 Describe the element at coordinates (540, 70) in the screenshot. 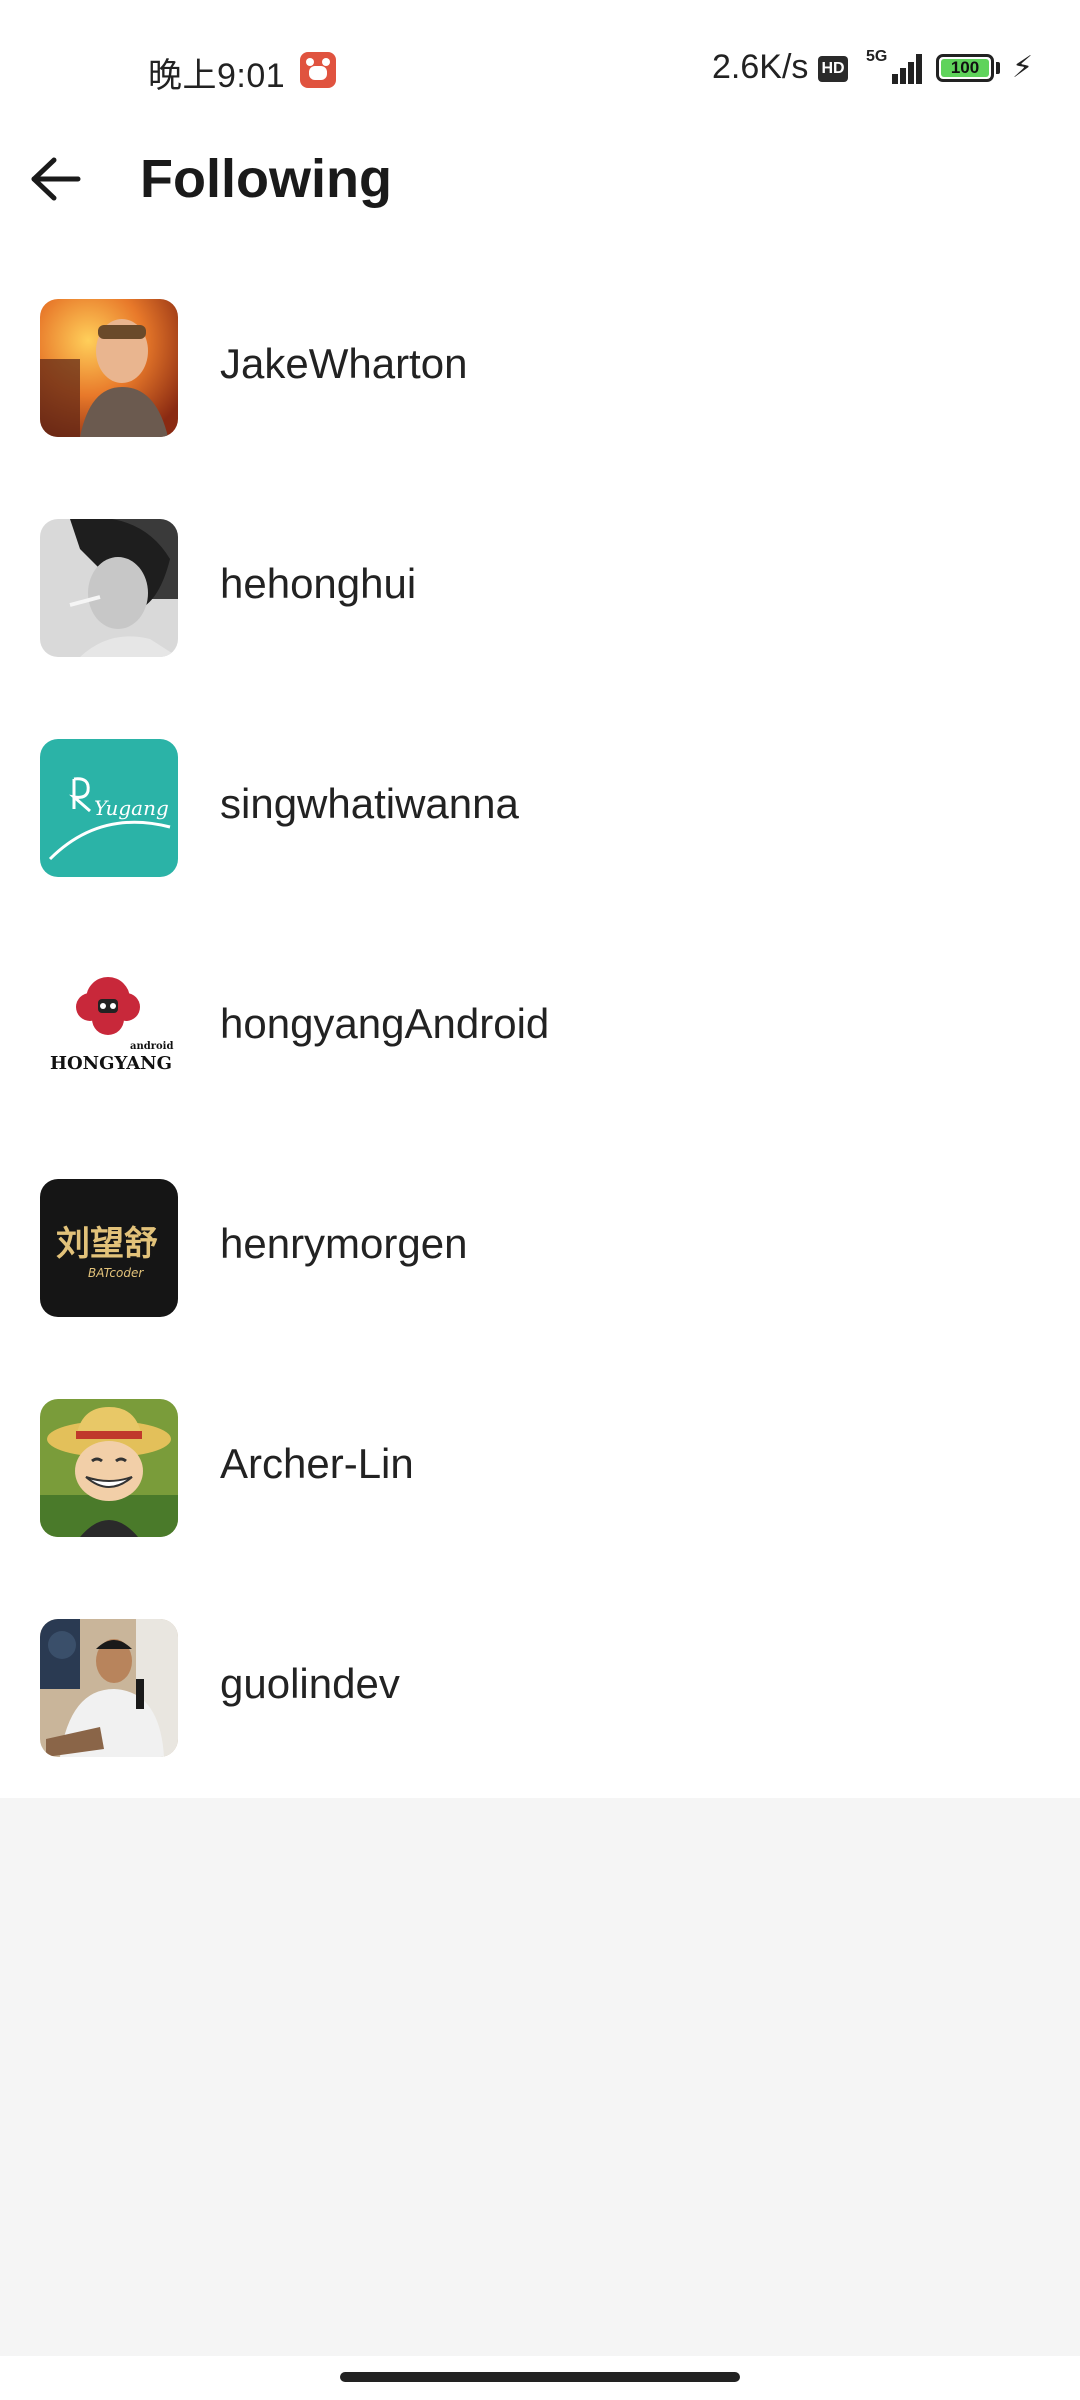

I see `status-bar: 晚上9:01 2.6K/s HD 5G 100 ⚡` at that location.